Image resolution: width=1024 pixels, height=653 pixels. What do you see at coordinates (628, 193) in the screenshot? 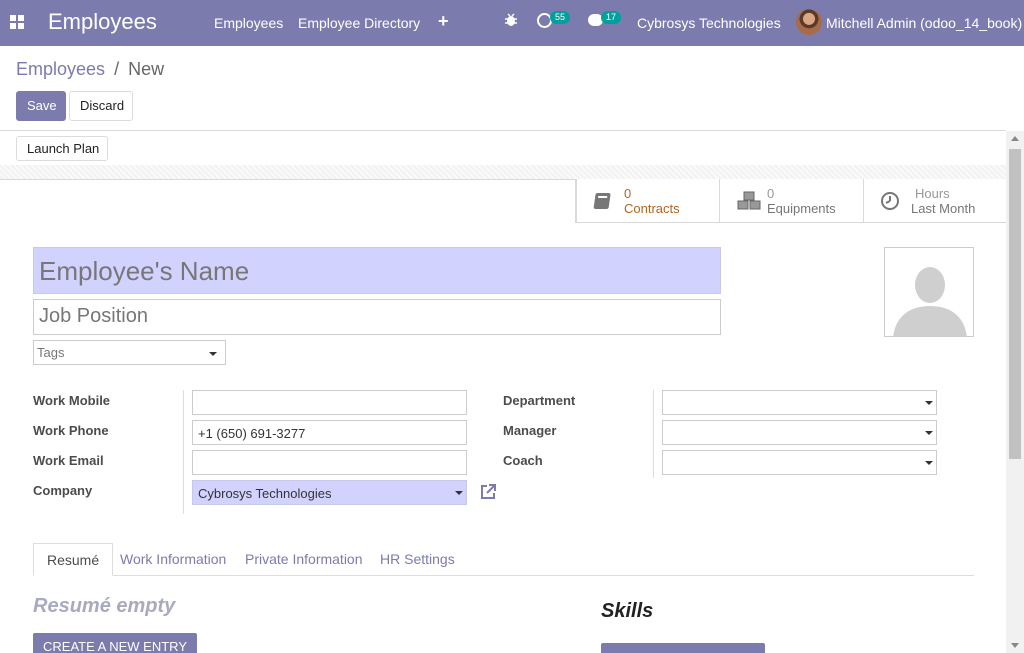
I see `contracts-count: 0` at bounding box center [628, 193].